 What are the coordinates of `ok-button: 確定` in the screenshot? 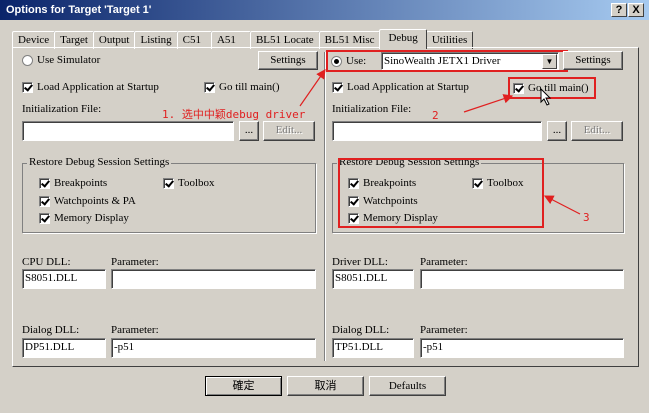 It's located at (243, 386).